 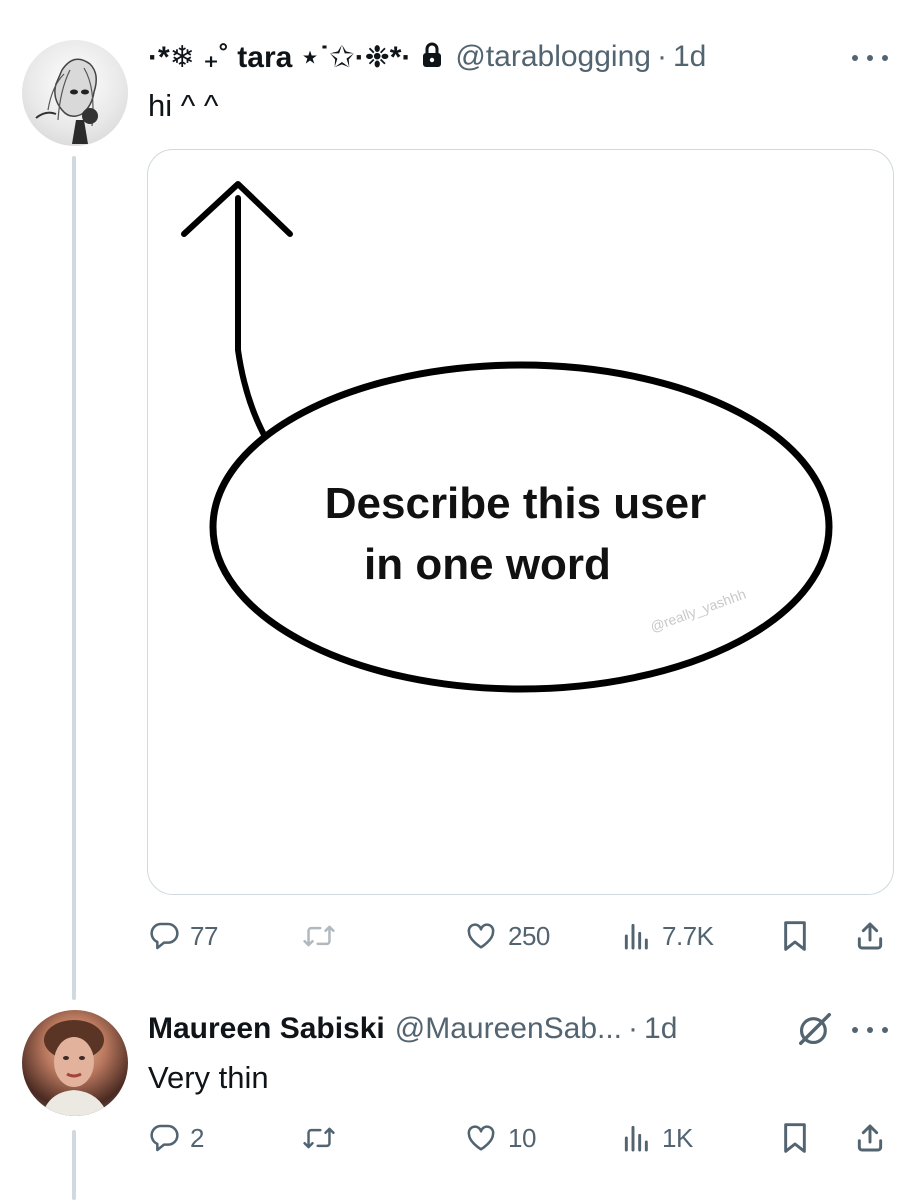 I want to click on views-button: 1K, so click(x=657, y=1138).